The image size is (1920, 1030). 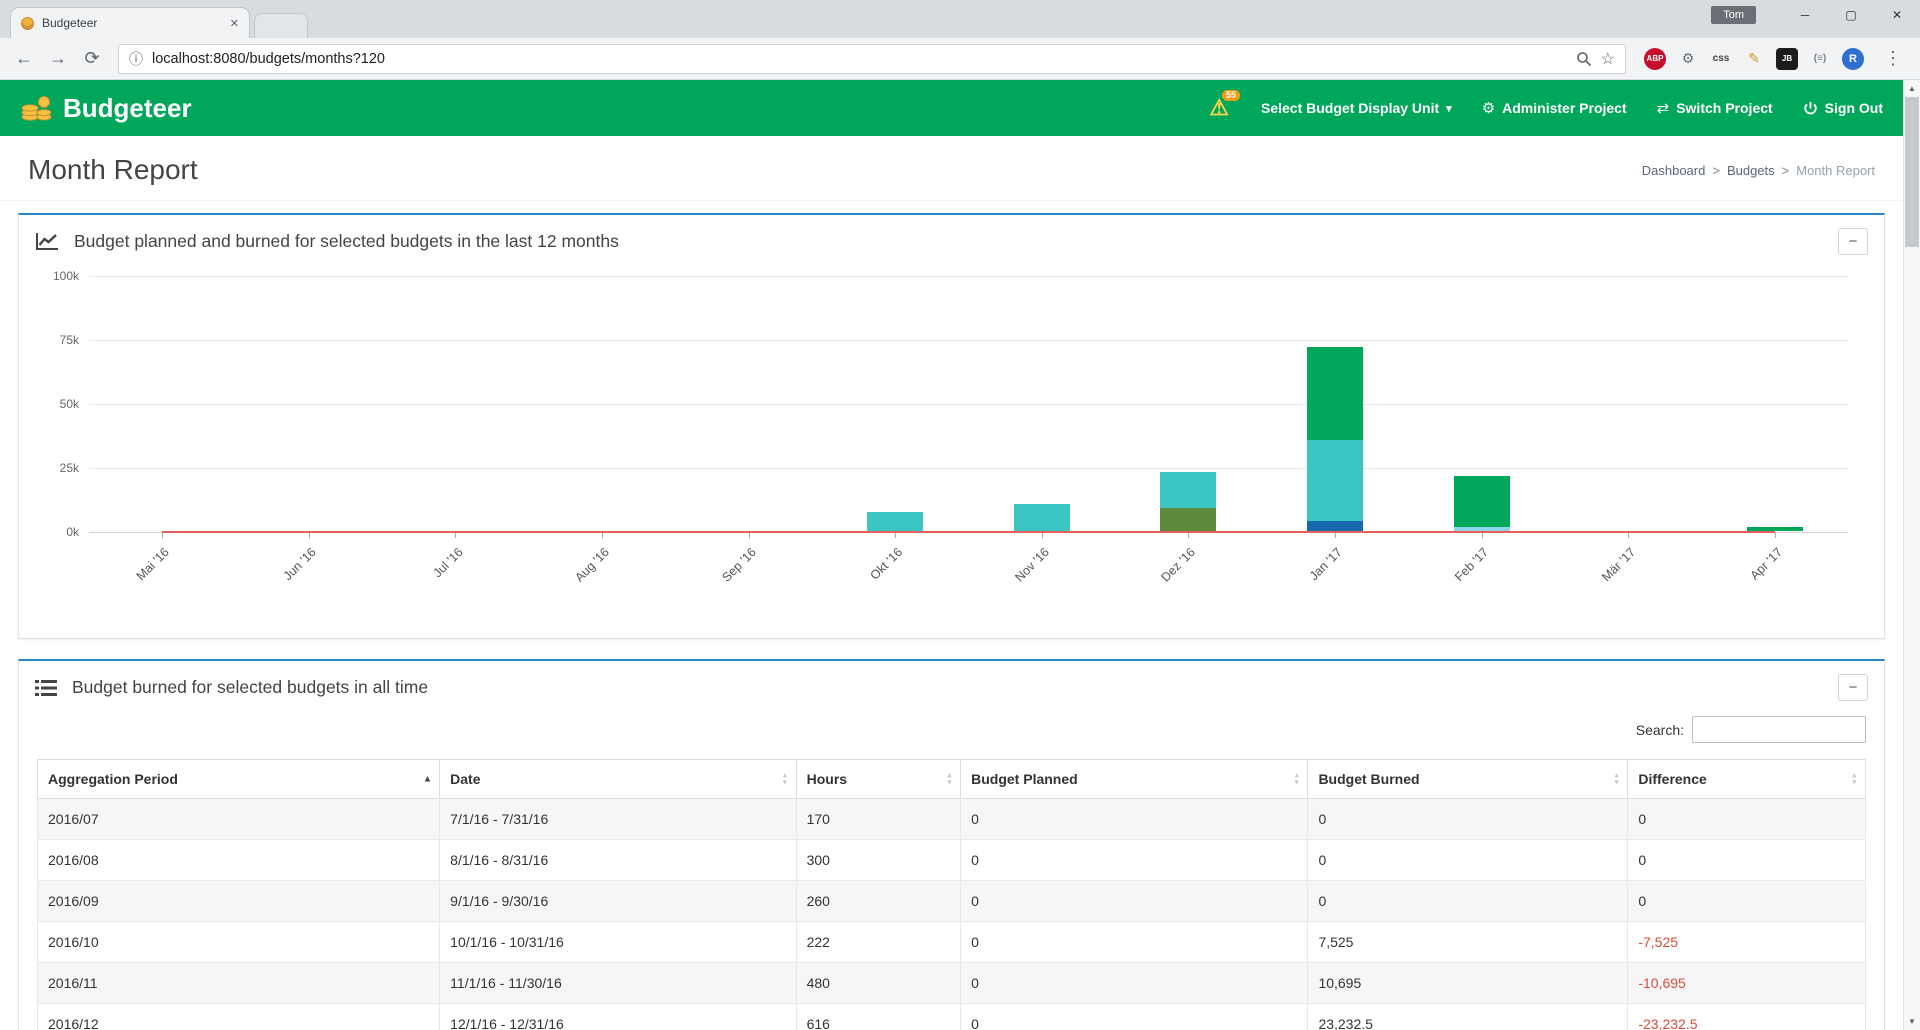 I want to click on warning-indicator: ⚠ 55, so click(x=1224, y=104).